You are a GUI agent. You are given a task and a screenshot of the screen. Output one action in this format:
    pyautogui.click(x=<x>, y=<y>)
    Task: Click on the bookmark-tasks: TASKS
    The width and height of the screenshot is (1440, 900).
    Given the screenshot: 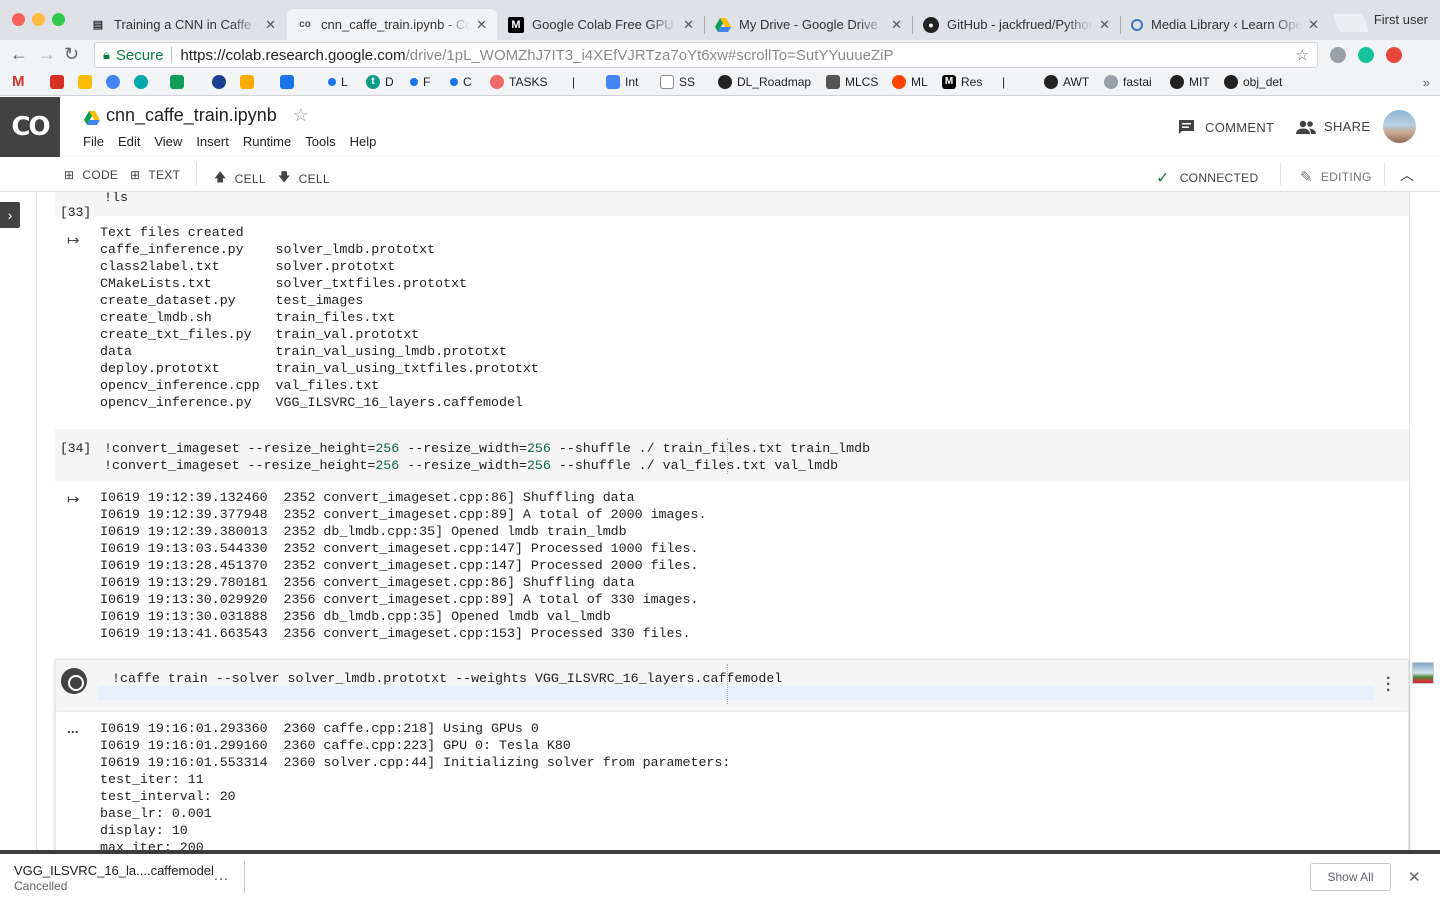 What is the action you would take?
    pyautogui.click(x=518, y=82)
    